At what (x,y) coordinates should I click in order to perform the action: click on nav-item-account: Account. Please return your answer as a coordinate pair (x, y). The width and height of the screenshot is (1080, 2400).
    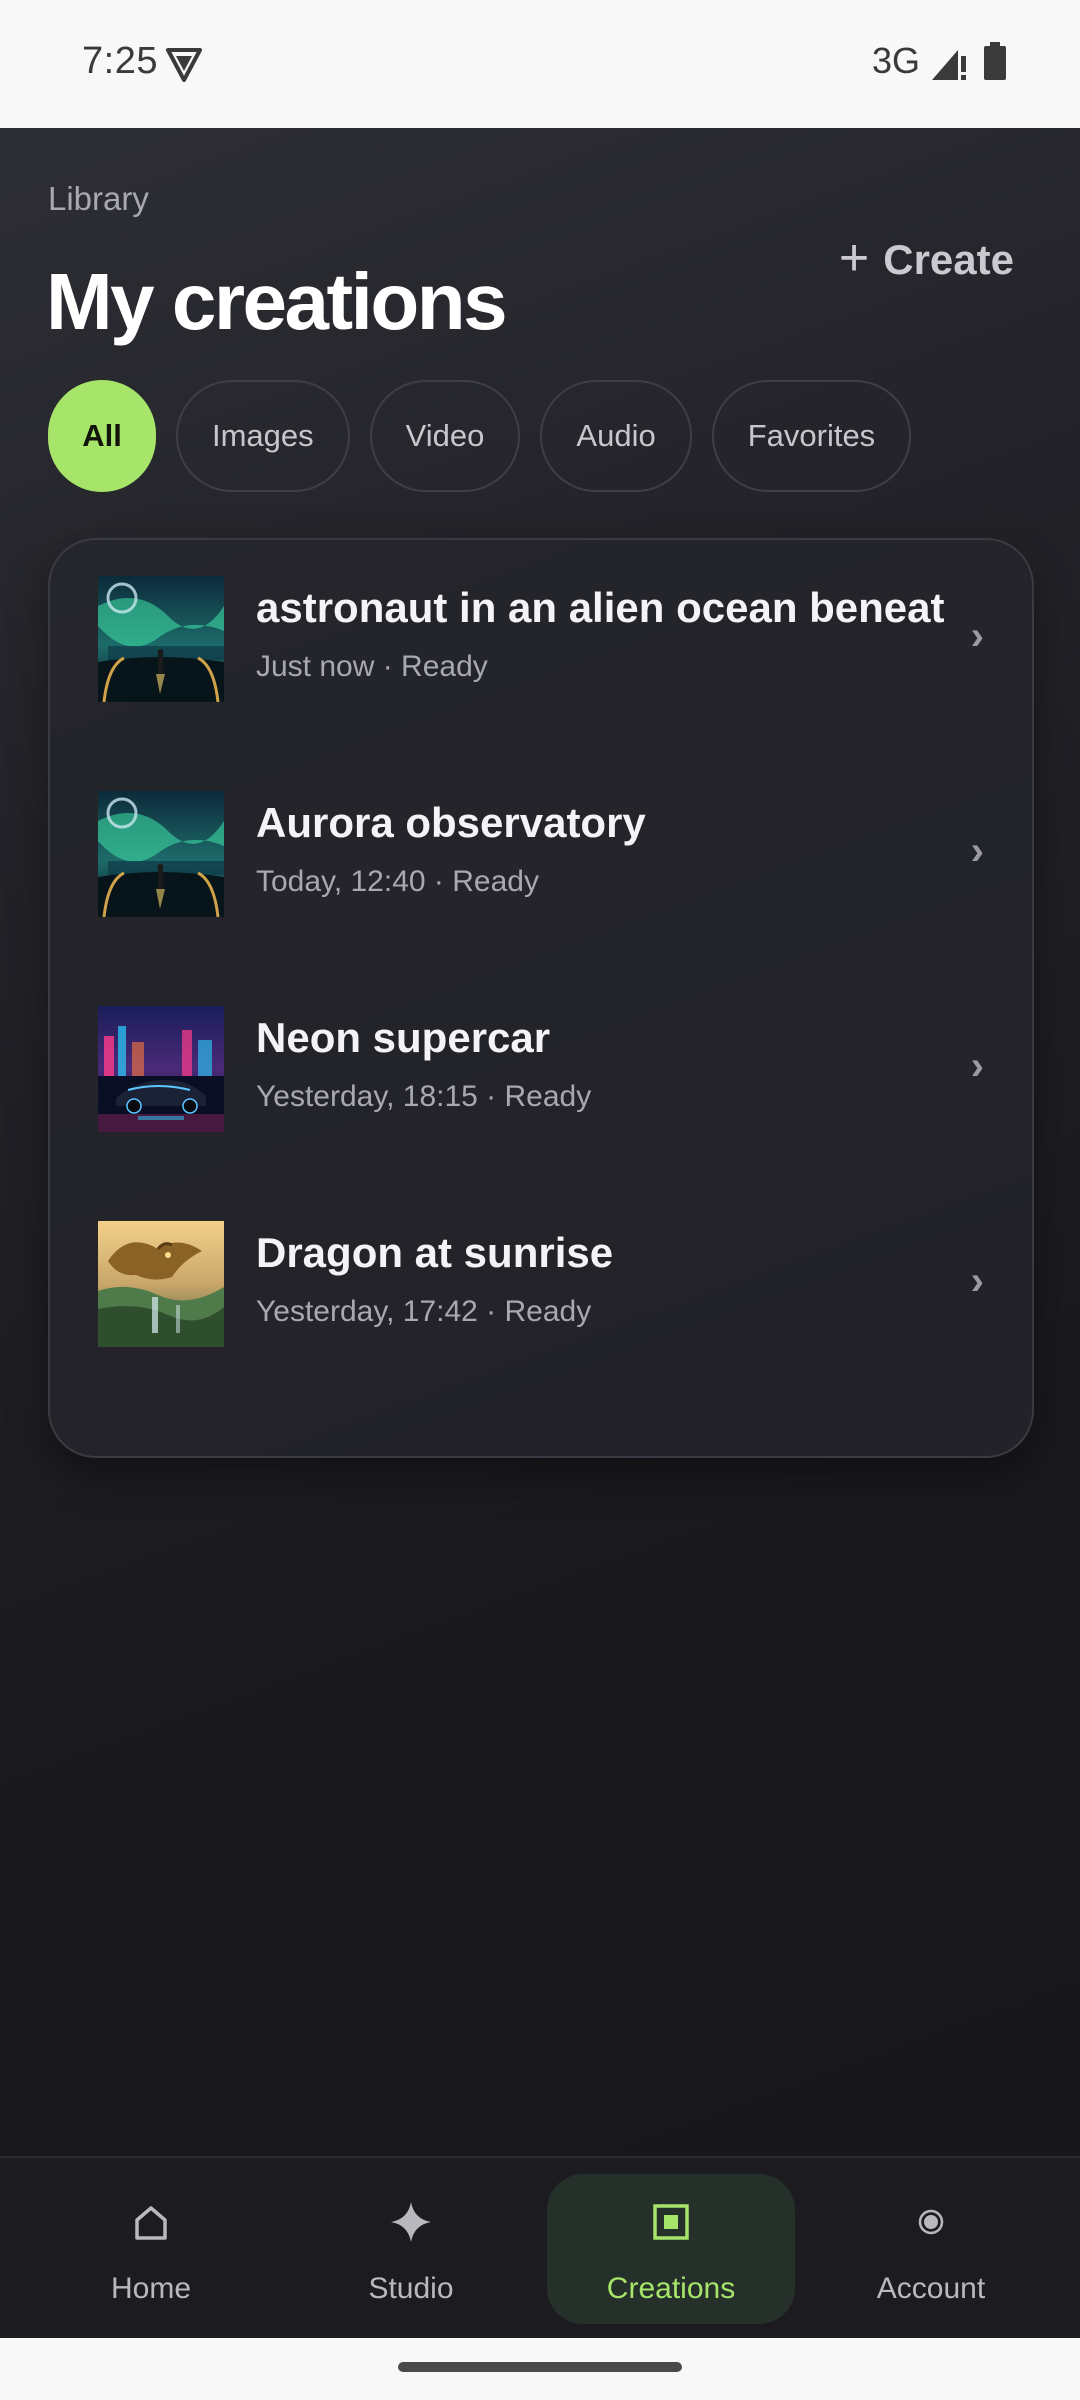
    Looking at the image, I should click on (931, 2249).